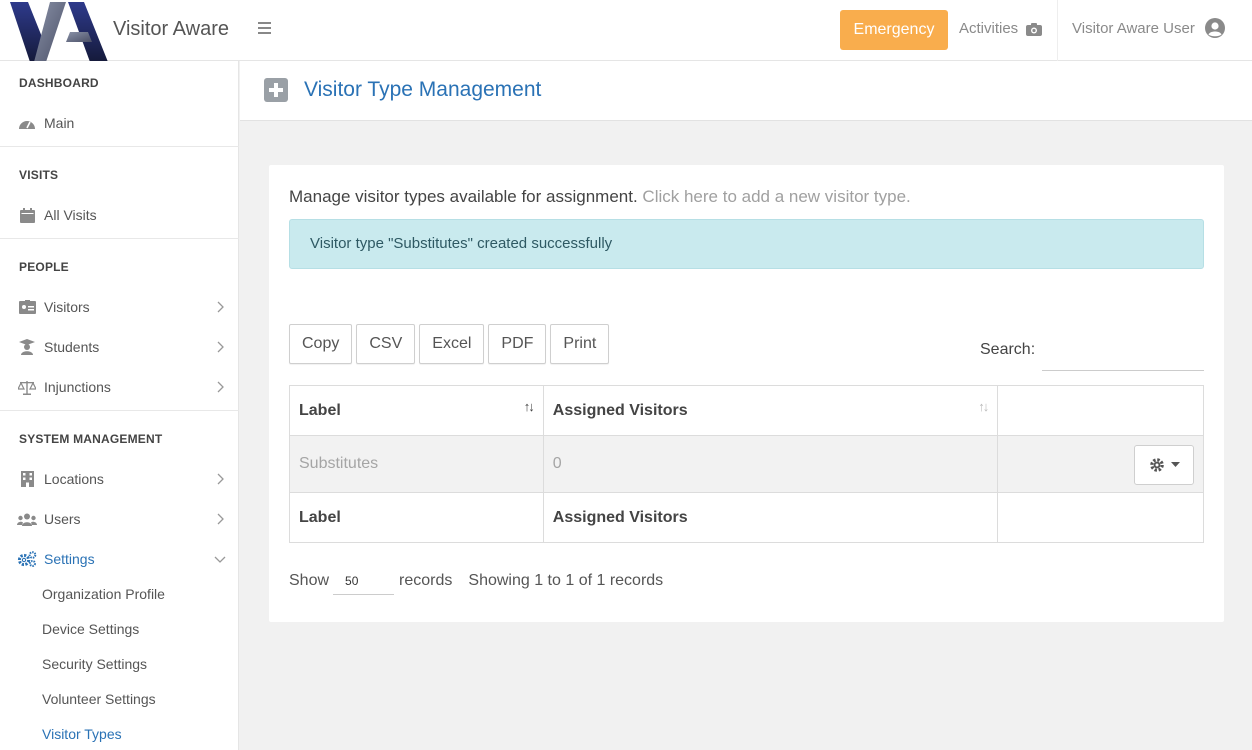 This screenshot has height=750, width=1252. I want to click on export-buttons: Copy CSV Excel PDF Print, so click(449, 344).